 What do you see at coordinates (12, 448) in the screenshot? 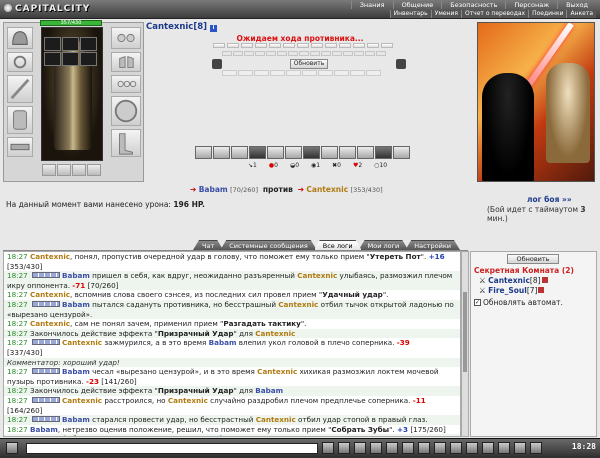
I see `menu-icon` at bounding box center [12, 448].